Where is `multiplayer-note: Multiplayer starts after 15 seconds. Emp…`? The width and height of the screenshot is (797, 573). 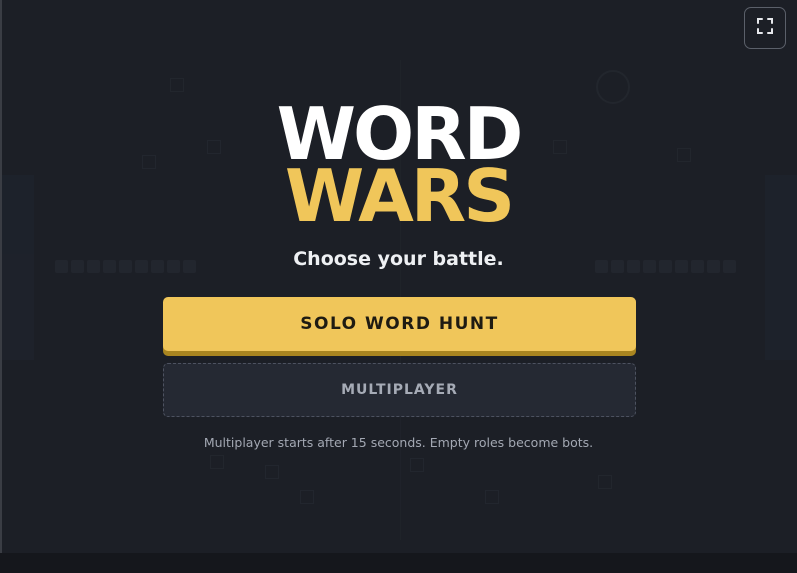
multiplayer-note: Multiplayer starts after 15 seconds. Emp… is located at coordinates (398, 442).